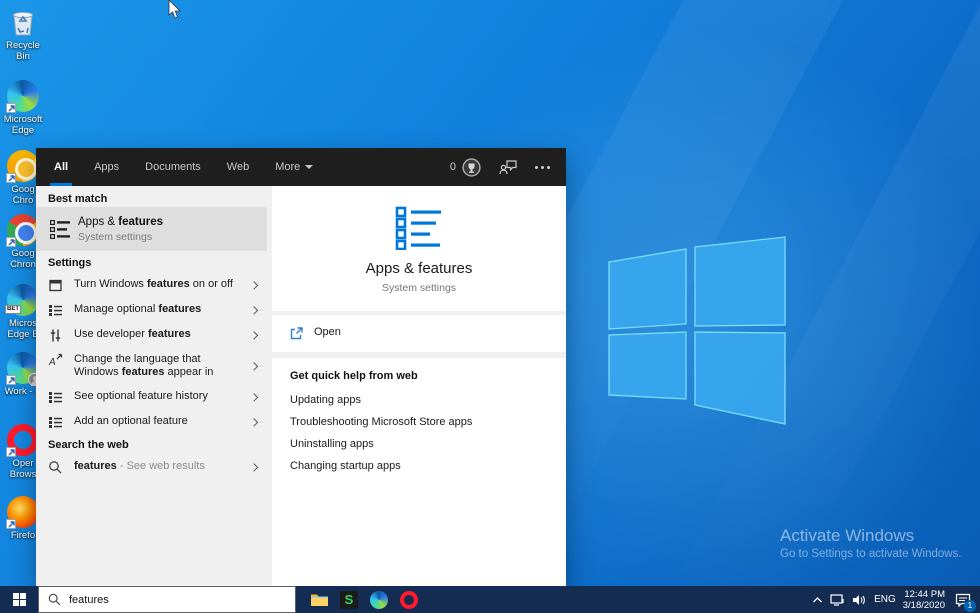 The height and width of the screenshot is (613, 980). Describe the element at coordinates (151, 229) in the screenshot. I see `best-match-result-apps-and-features: Apps & features System settings` at that location.